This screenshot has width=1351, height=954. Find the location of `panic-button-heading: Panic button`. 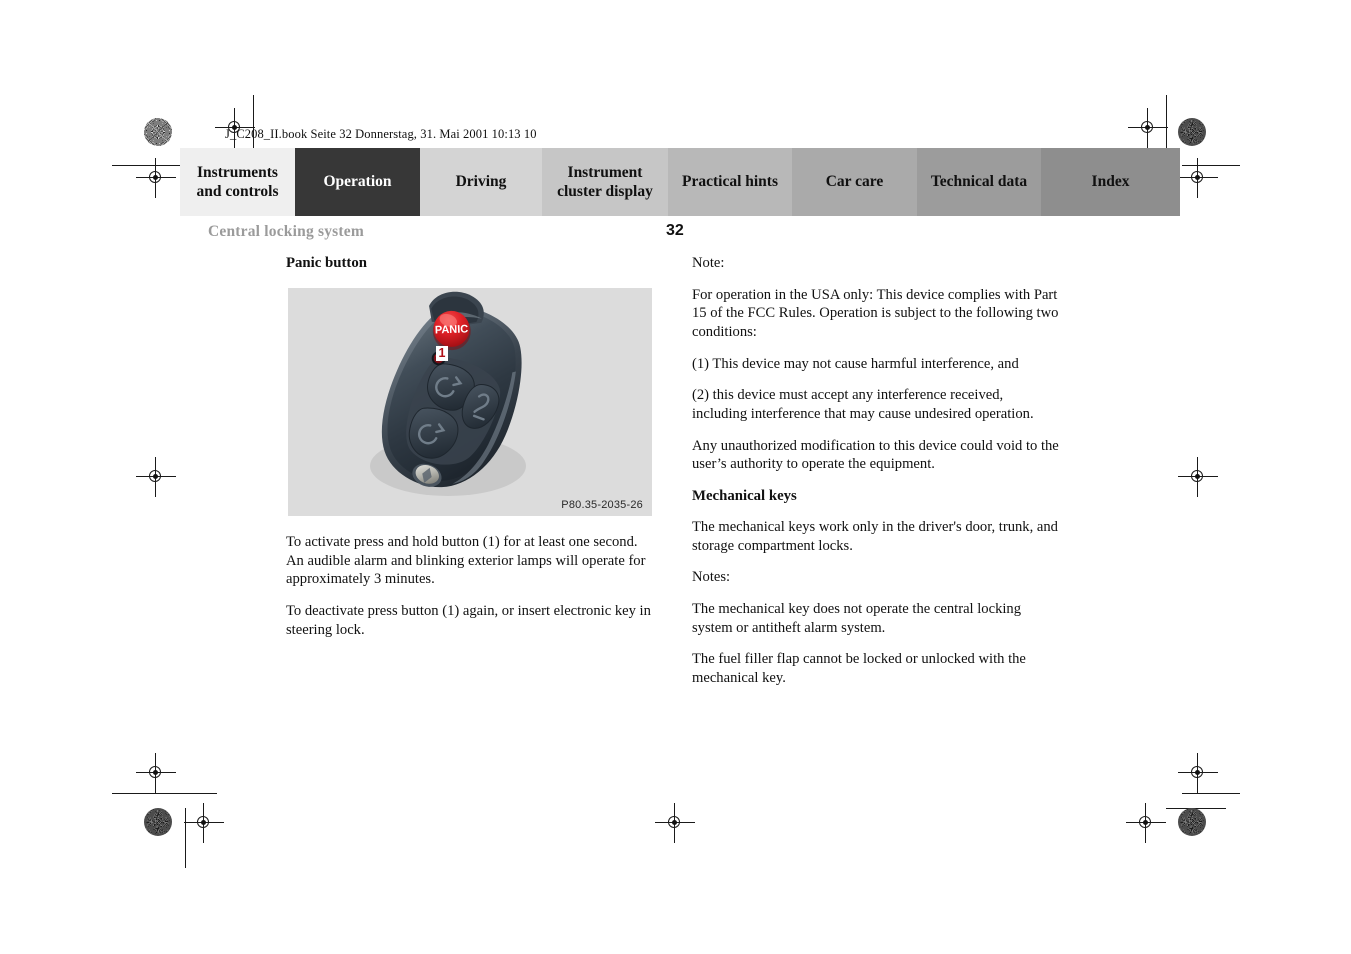

panic-button-heading: Panic button is located at coordinates (326, 263).